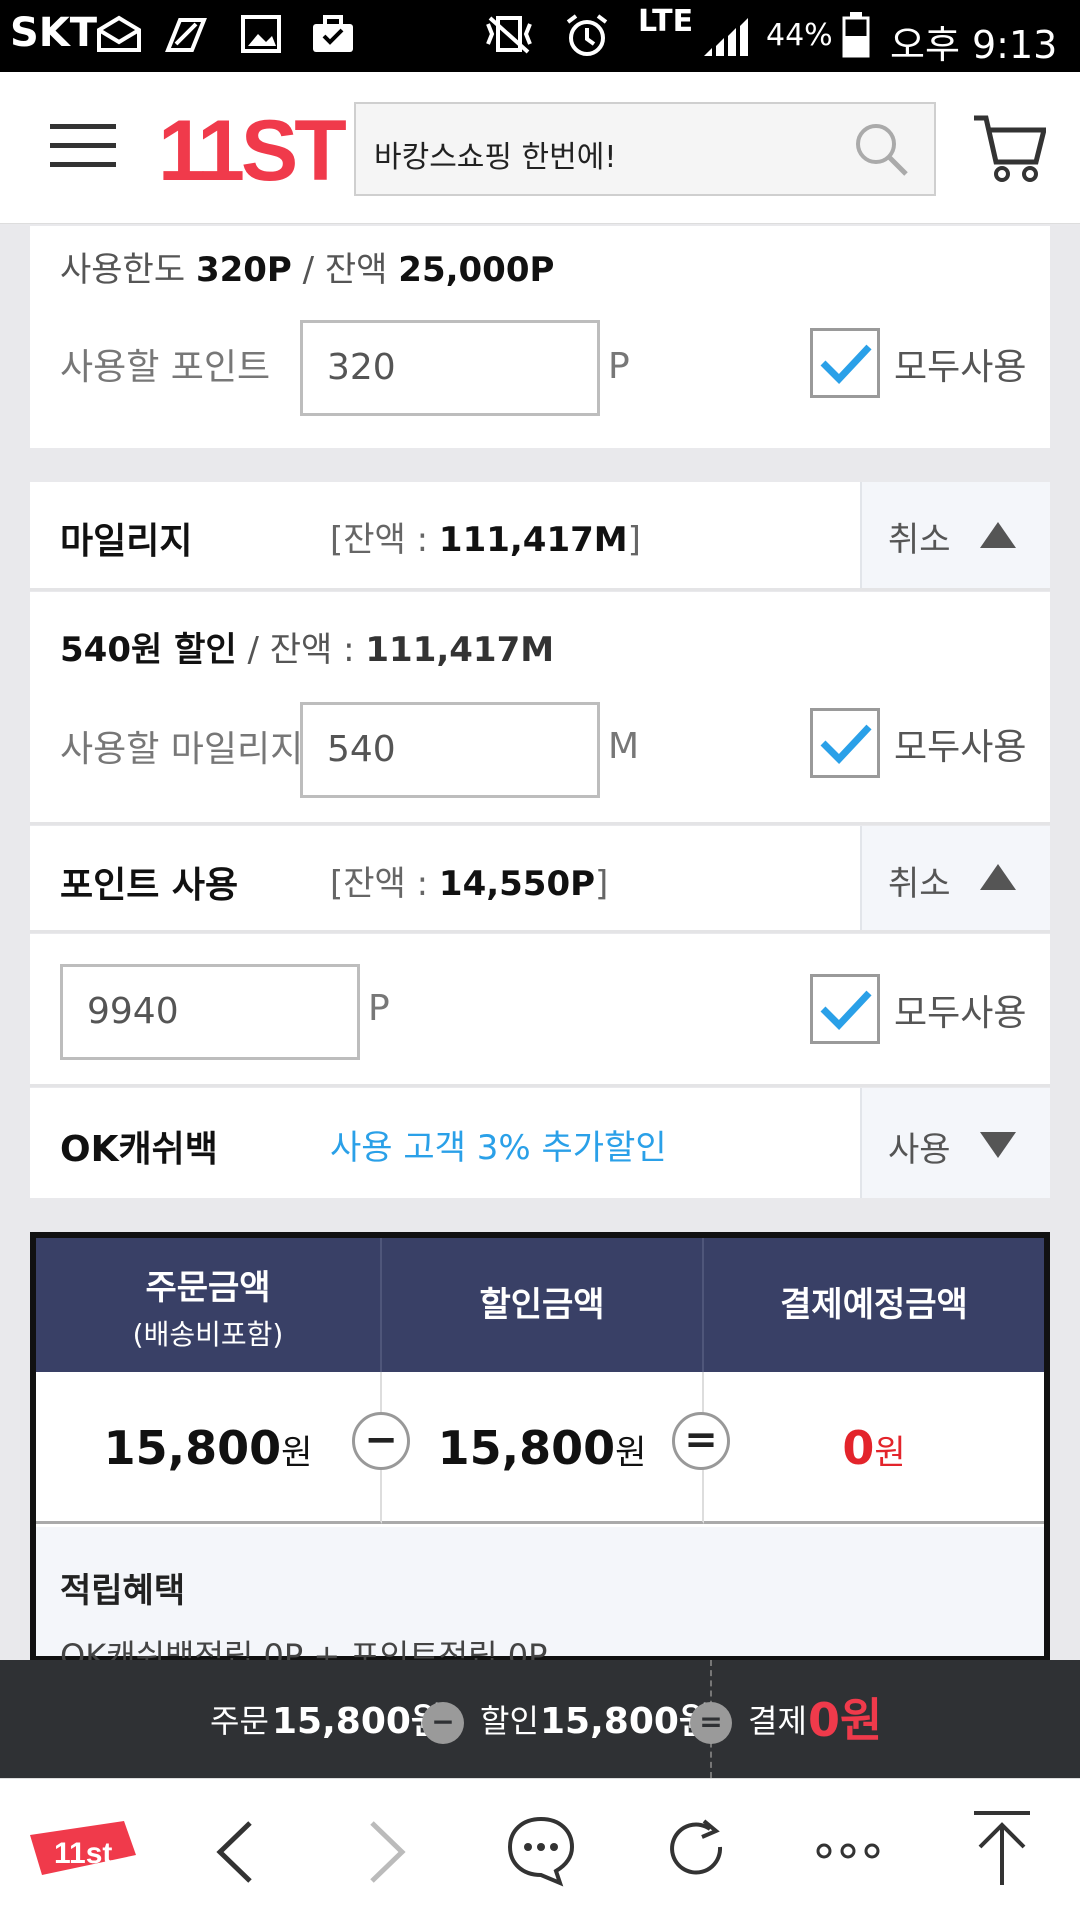  What do you see at coordinates (1002, 1849) in the screenshot?
I see `scroll-to-top-icon` at bounding box center [1002, 1849].